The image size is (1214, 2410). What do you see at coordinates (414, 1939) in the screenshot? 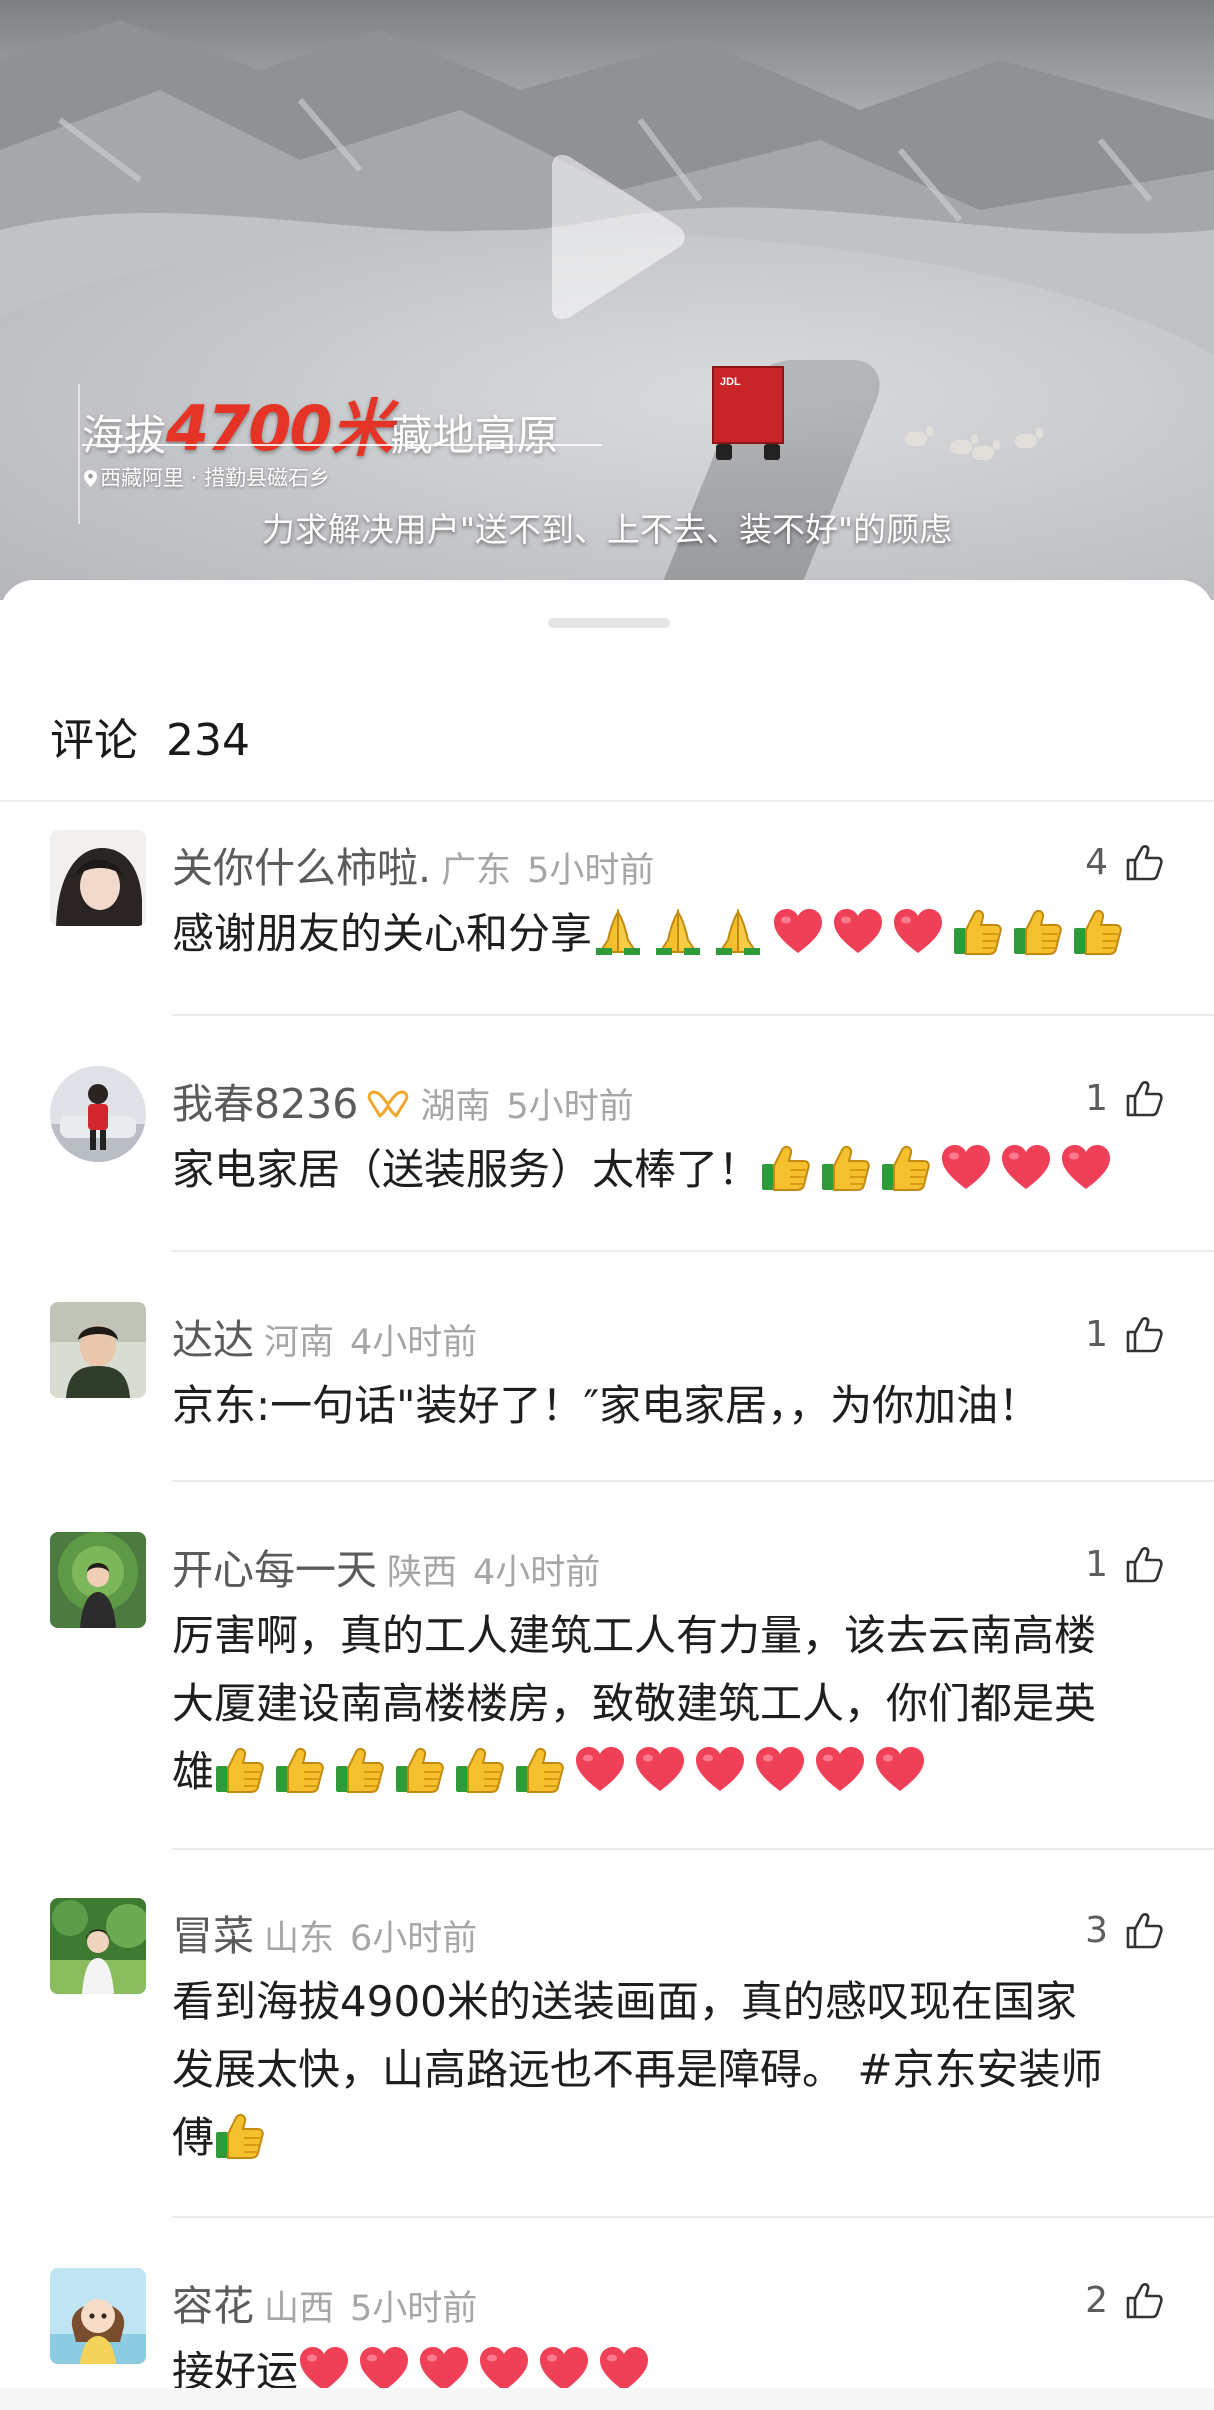
I see `comment-time: 6小时前` at bounding box center [414, 1939].